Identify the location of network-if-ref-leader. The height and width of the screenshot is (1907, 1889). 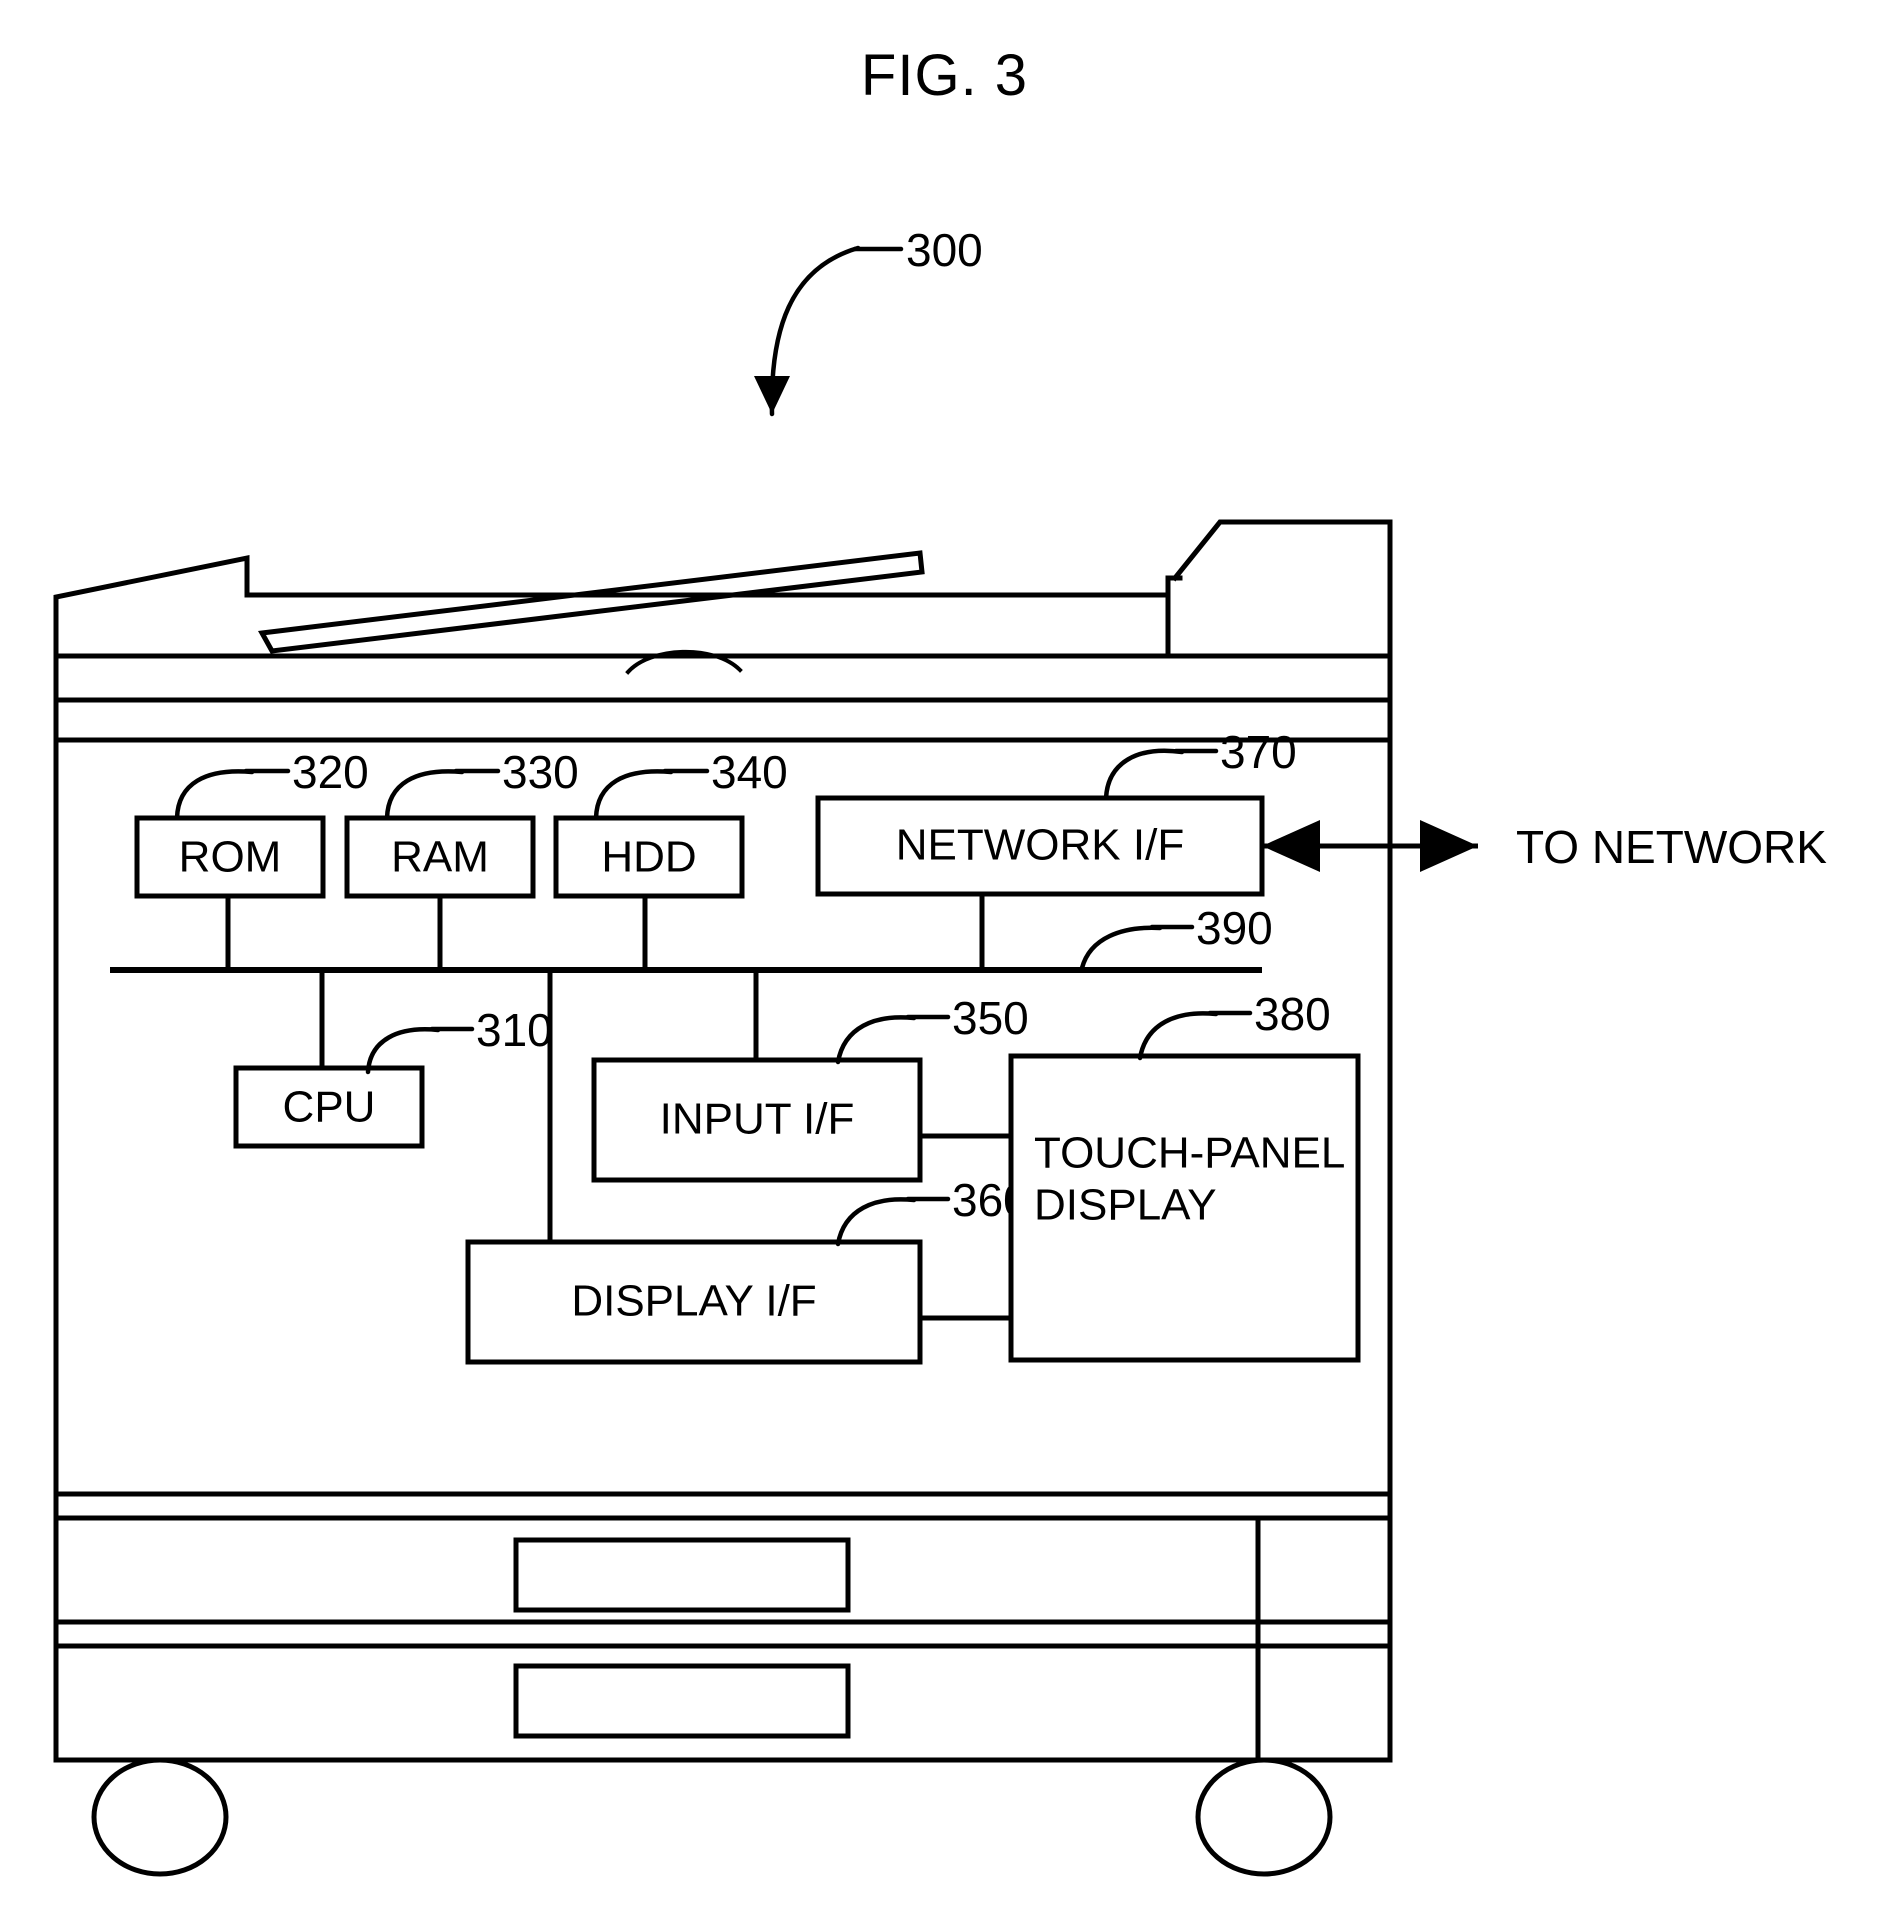
(1144, 774).